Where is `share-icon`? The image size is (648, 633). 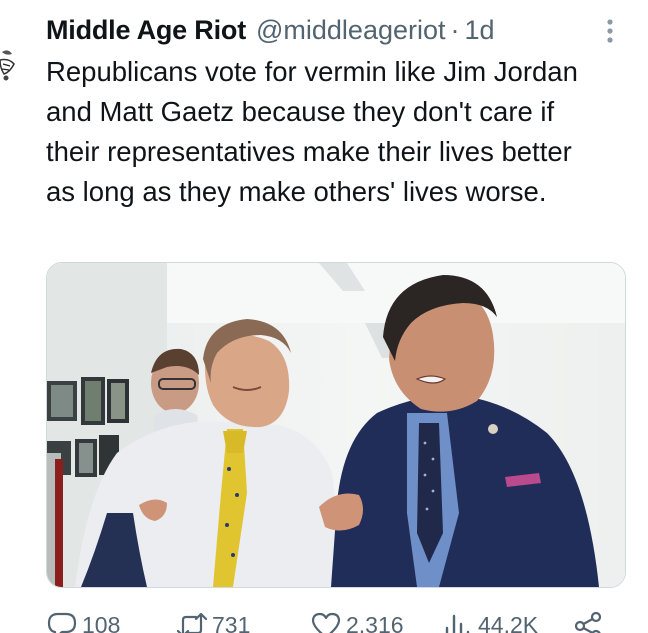
share-icon is located at coordinates (588, 622).